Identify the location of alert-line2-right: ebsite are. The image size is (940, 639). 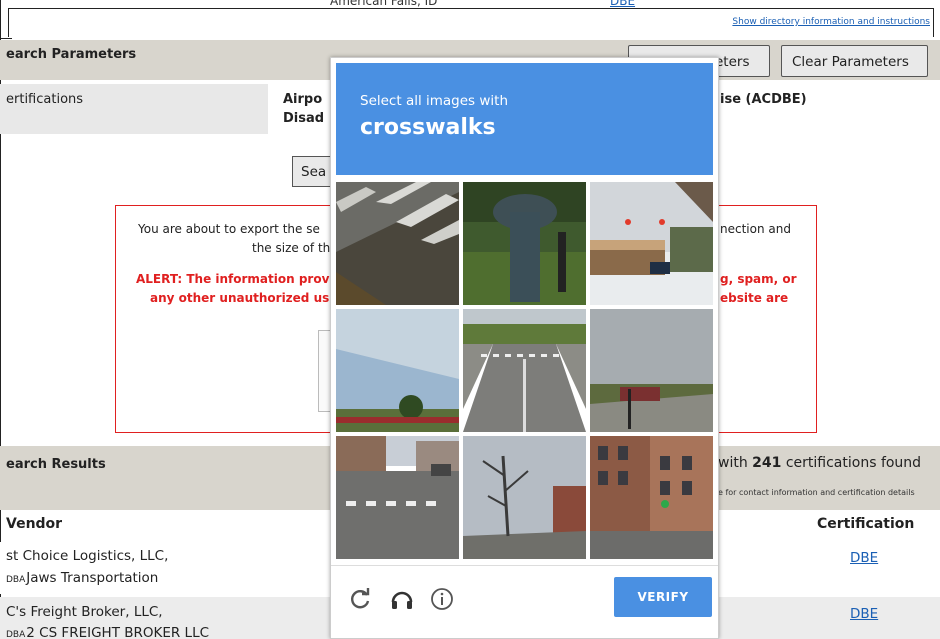
(754, 298).